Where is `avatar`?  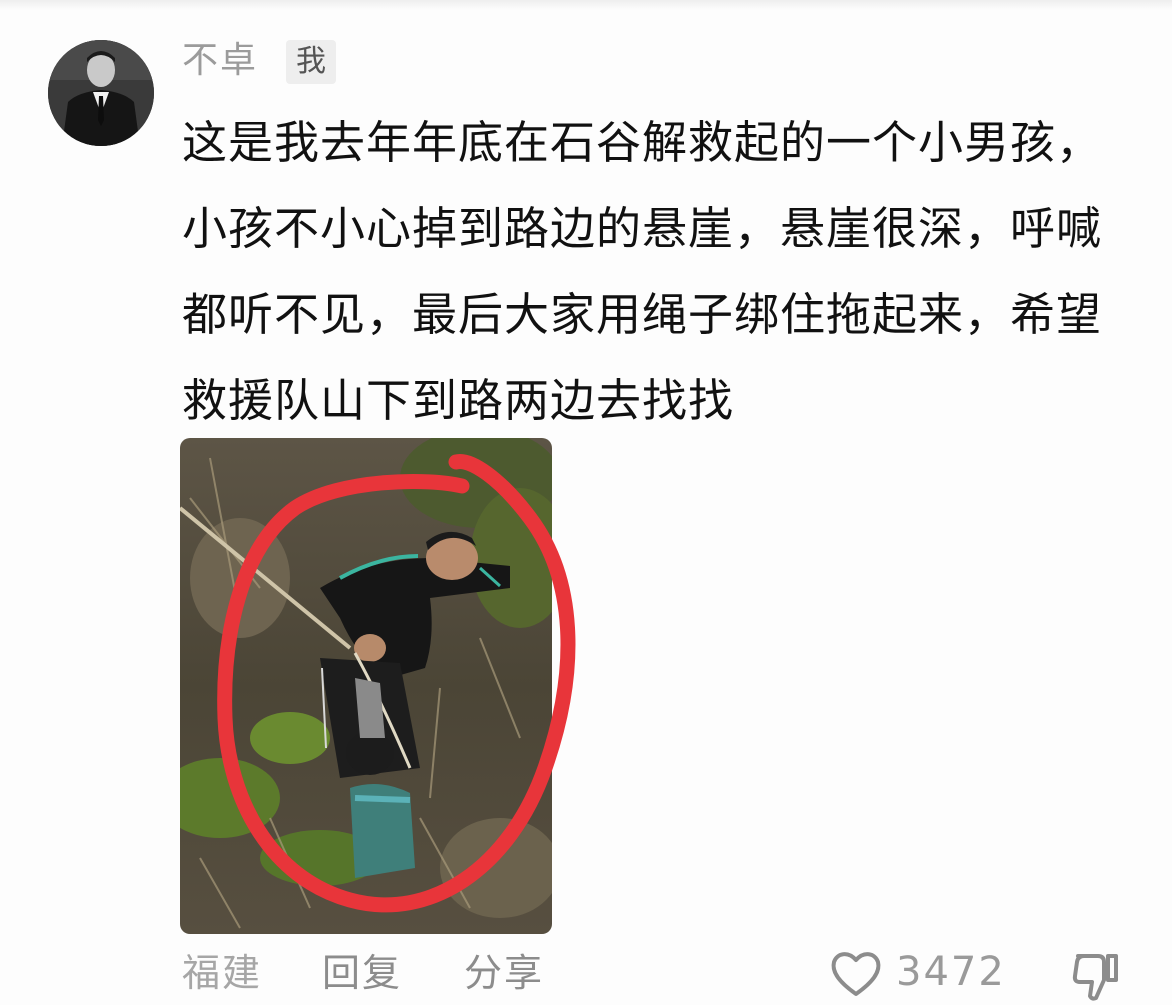 avatar is located at coordinates (101, 93).